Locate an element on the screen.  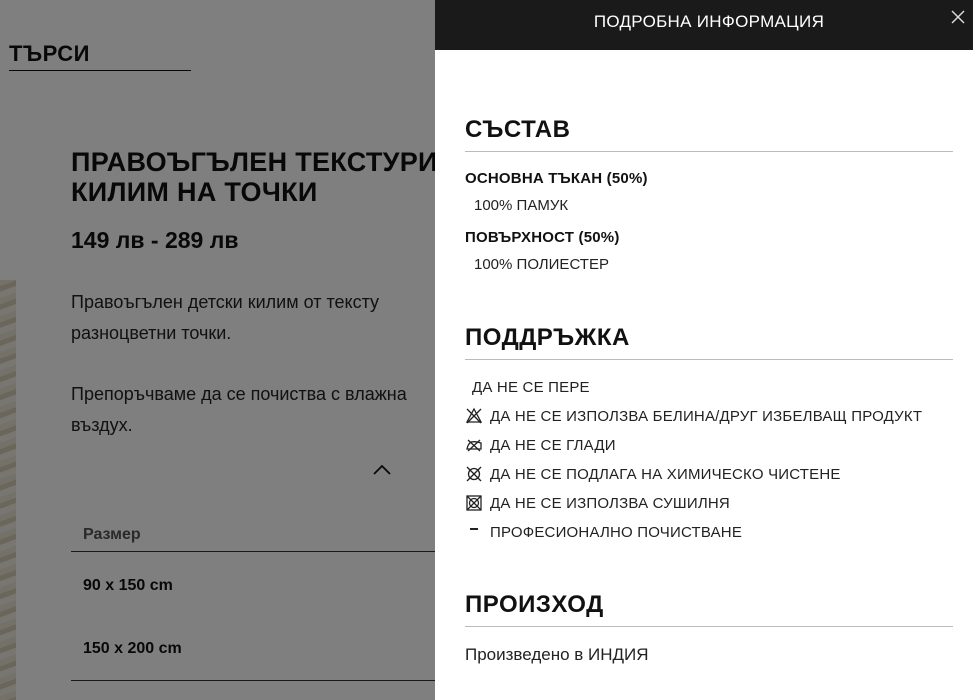
care-item: ПРОФЕСИОНАЛНО ПОЧИСТВАНЕ is located at coordinates (603, 532).